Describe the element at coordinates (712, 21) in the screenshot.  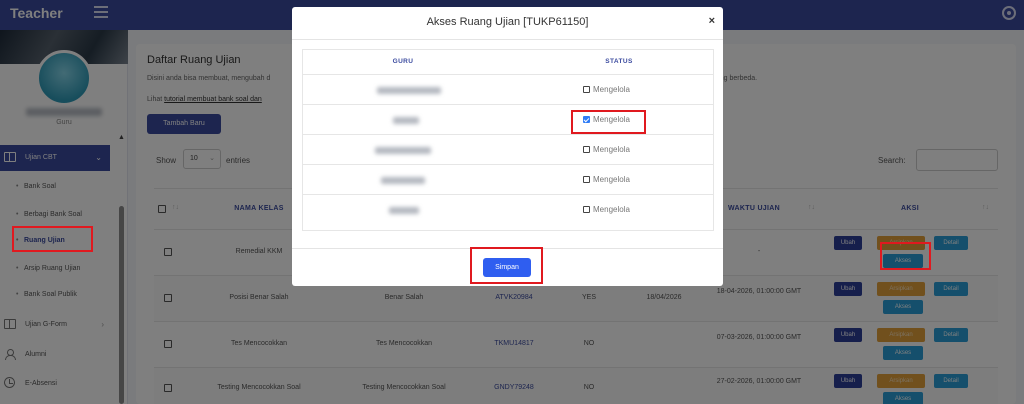
I see `close-icon: ×` at that location.